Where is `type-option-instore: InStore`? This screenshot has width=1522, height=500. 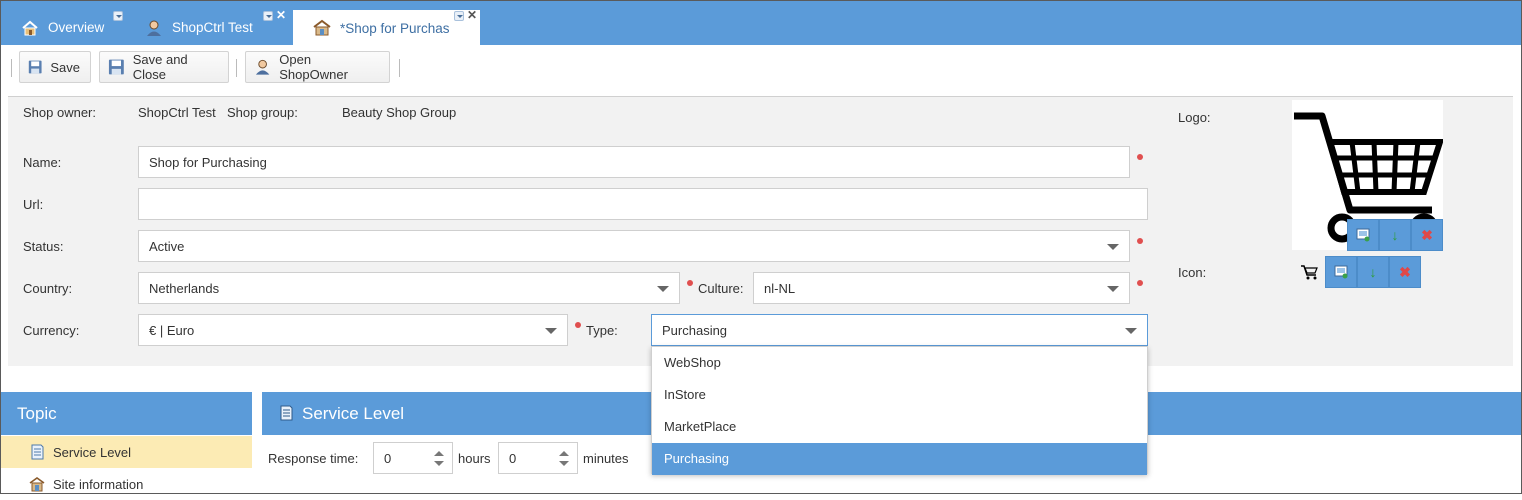 type-option-instore: InStore is located at coordinates (899, 395).